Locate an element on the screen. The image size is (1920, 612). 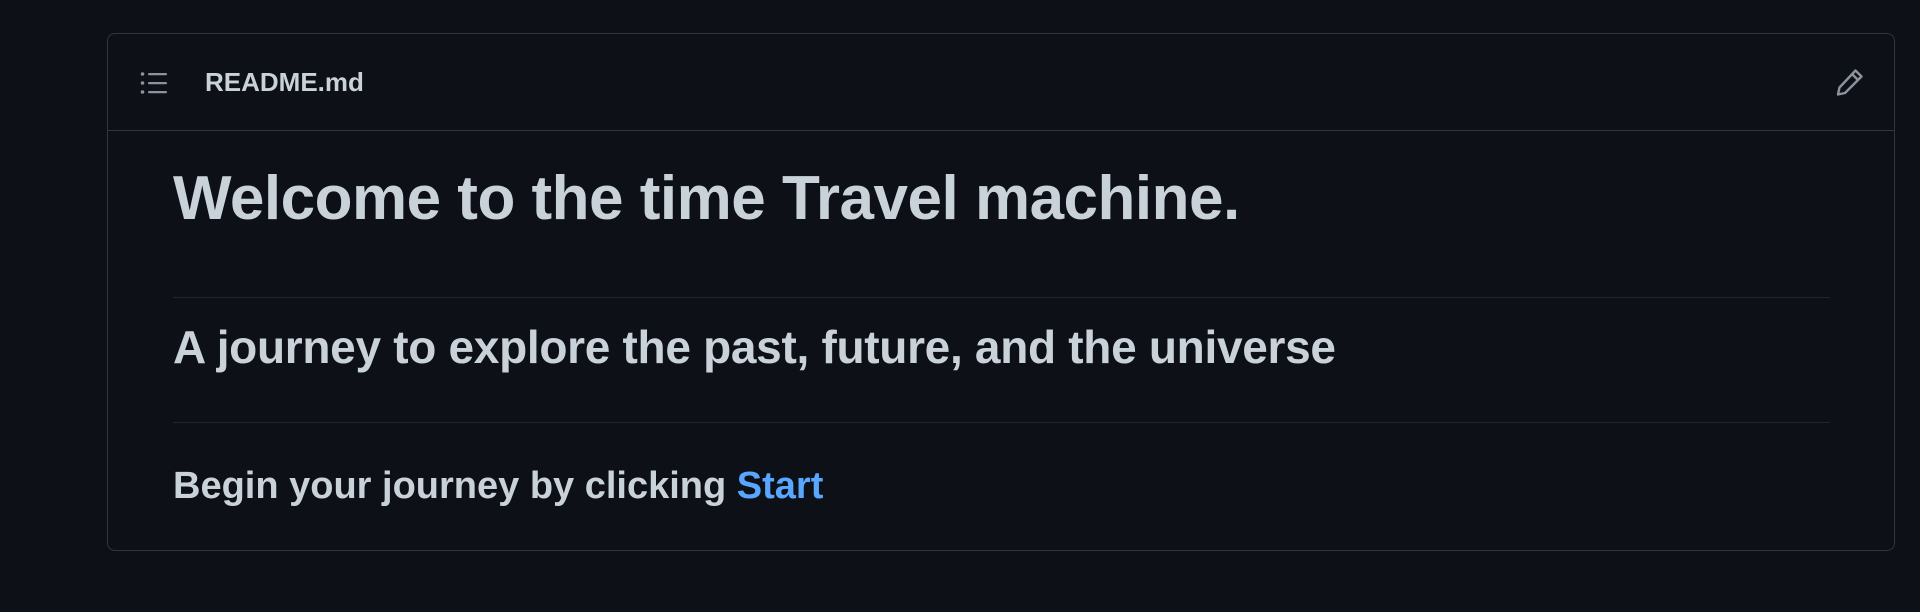
intro-paragraph: Begin your journey by clicking Start is located at coordinates (498, 486).